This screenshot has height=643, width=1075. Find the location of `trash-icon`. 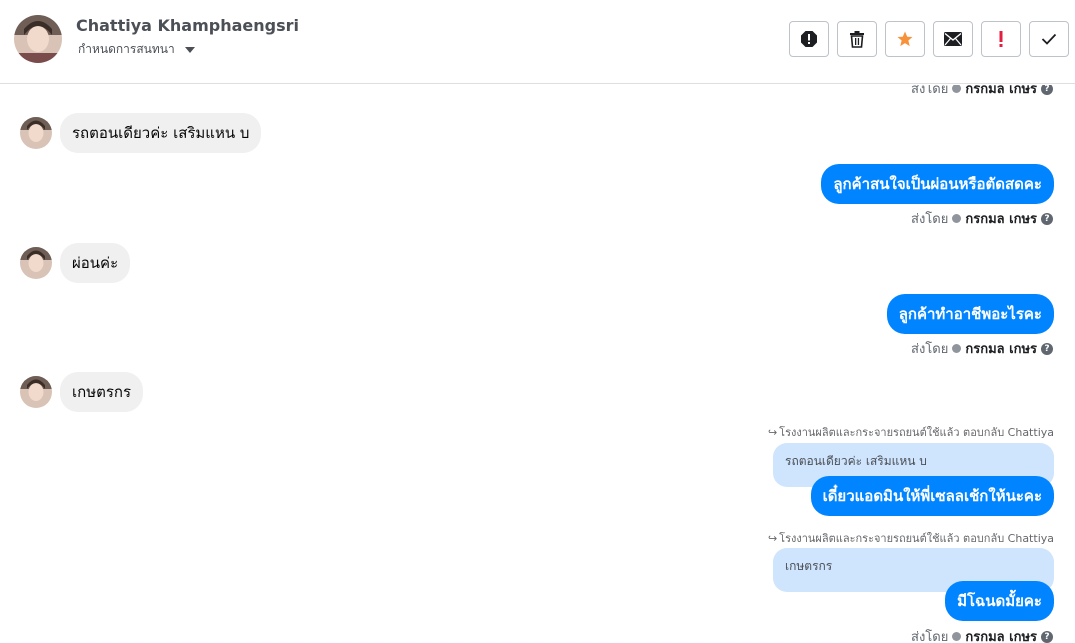

trash-icon is located at coordinates (857, 39).